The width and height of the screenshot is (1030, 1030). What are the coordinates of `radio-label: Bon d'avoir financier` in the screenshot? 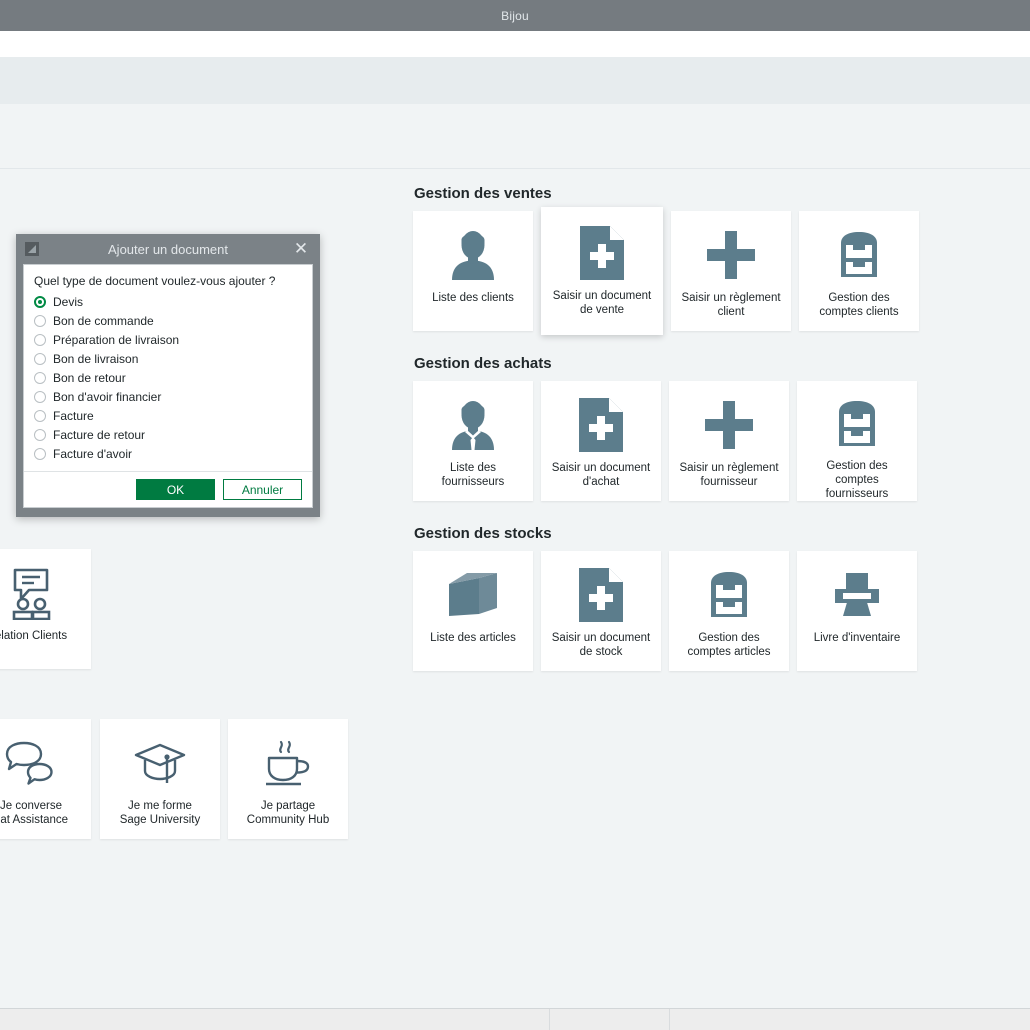 It's located at (107, 396).